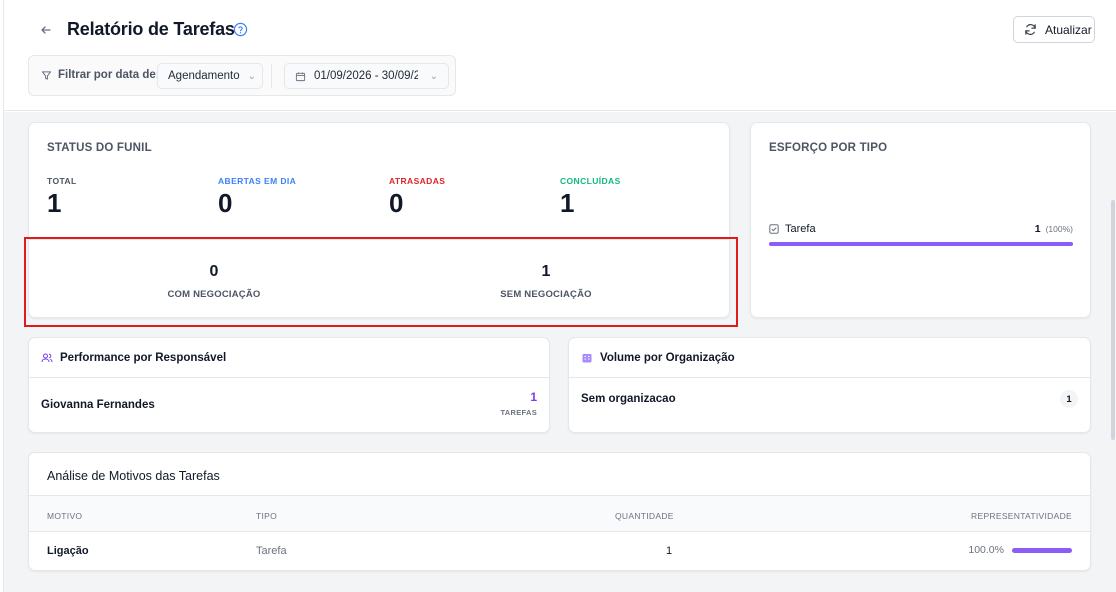 This screenshot has height=592, width=1116. What do you see at coordinates (214, 271) in the screenshot?
I see `negotiation-value: 0` at bounding box center [214, 271].